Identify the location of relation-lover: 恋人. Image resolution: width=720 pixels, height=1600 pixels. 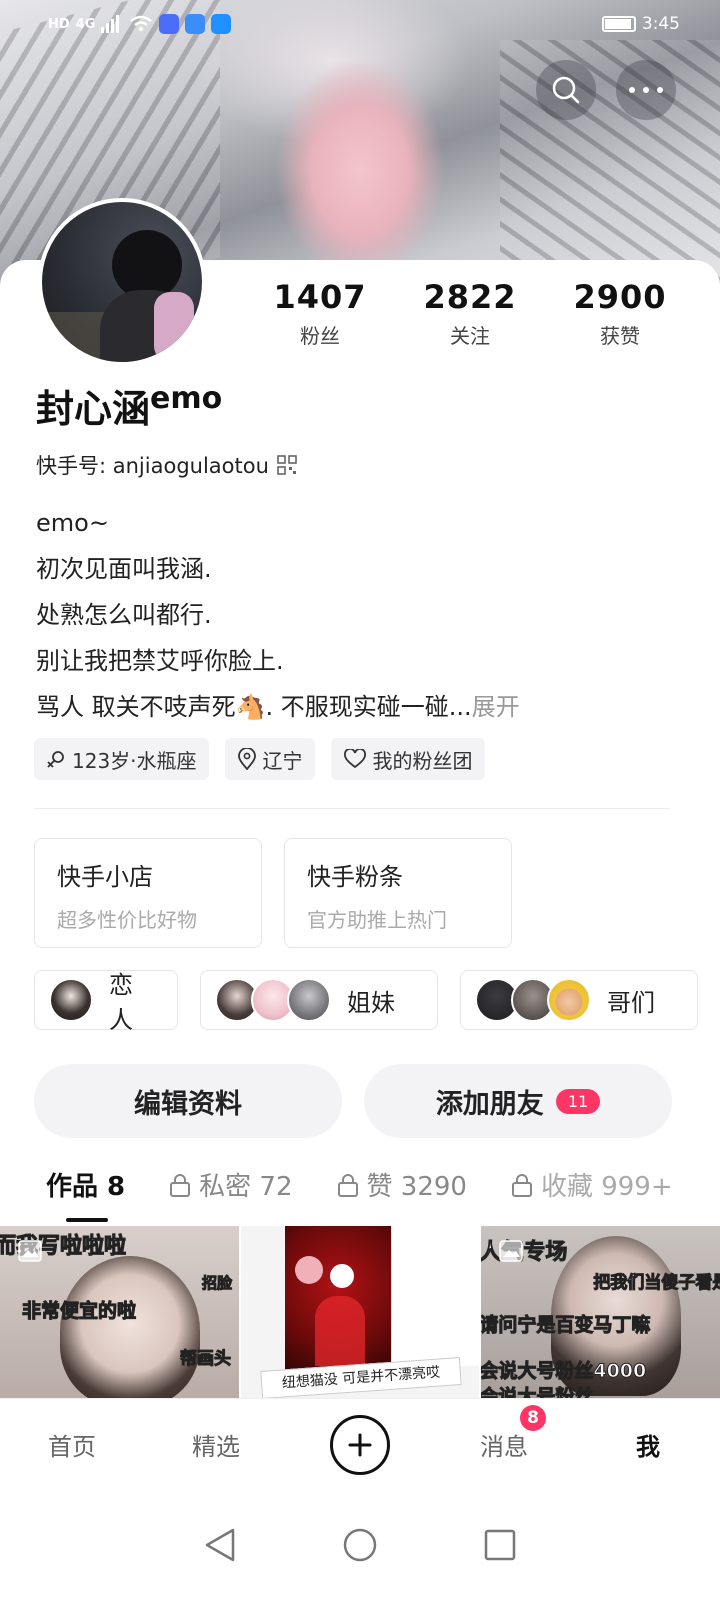
(106, 1002).